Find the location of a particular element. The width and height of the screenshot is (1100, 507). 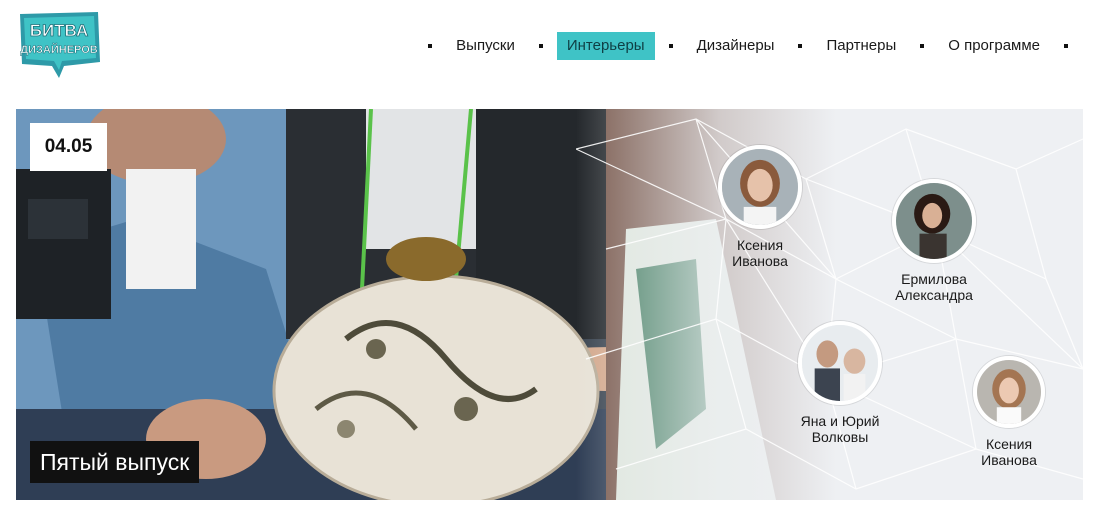

nav-item-episodes: Выпуски is located at coordinates (485, 46).